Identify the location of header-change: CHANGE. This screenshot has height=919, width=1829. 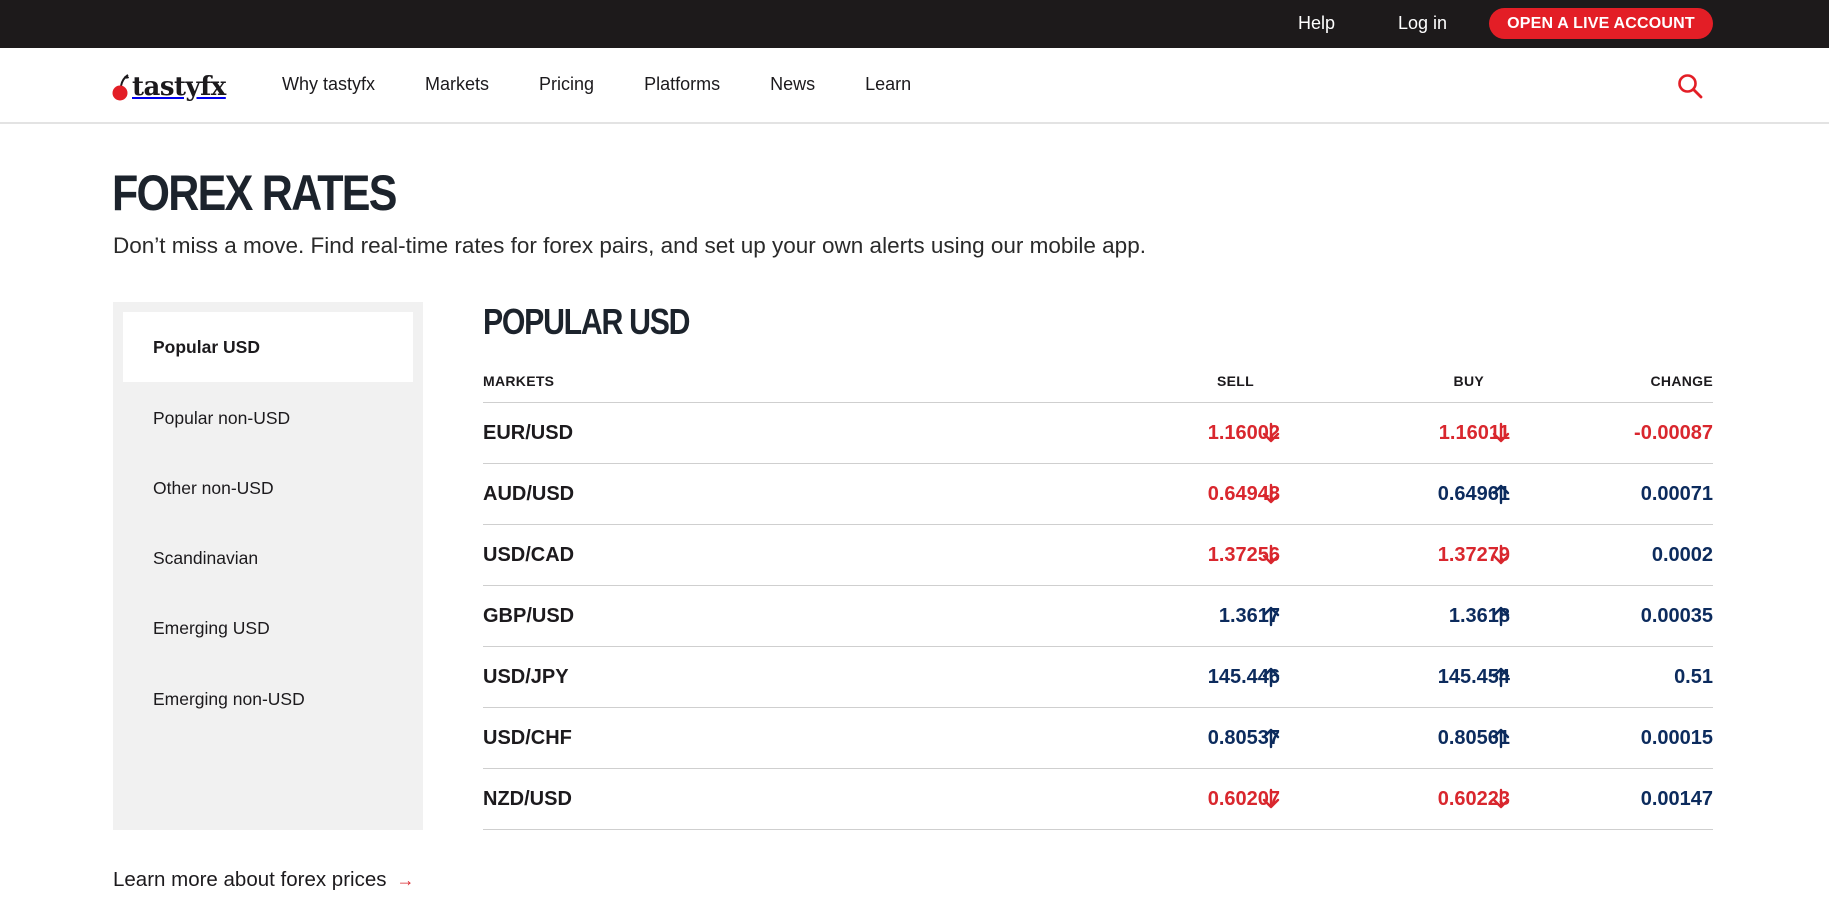
(1681, 381).